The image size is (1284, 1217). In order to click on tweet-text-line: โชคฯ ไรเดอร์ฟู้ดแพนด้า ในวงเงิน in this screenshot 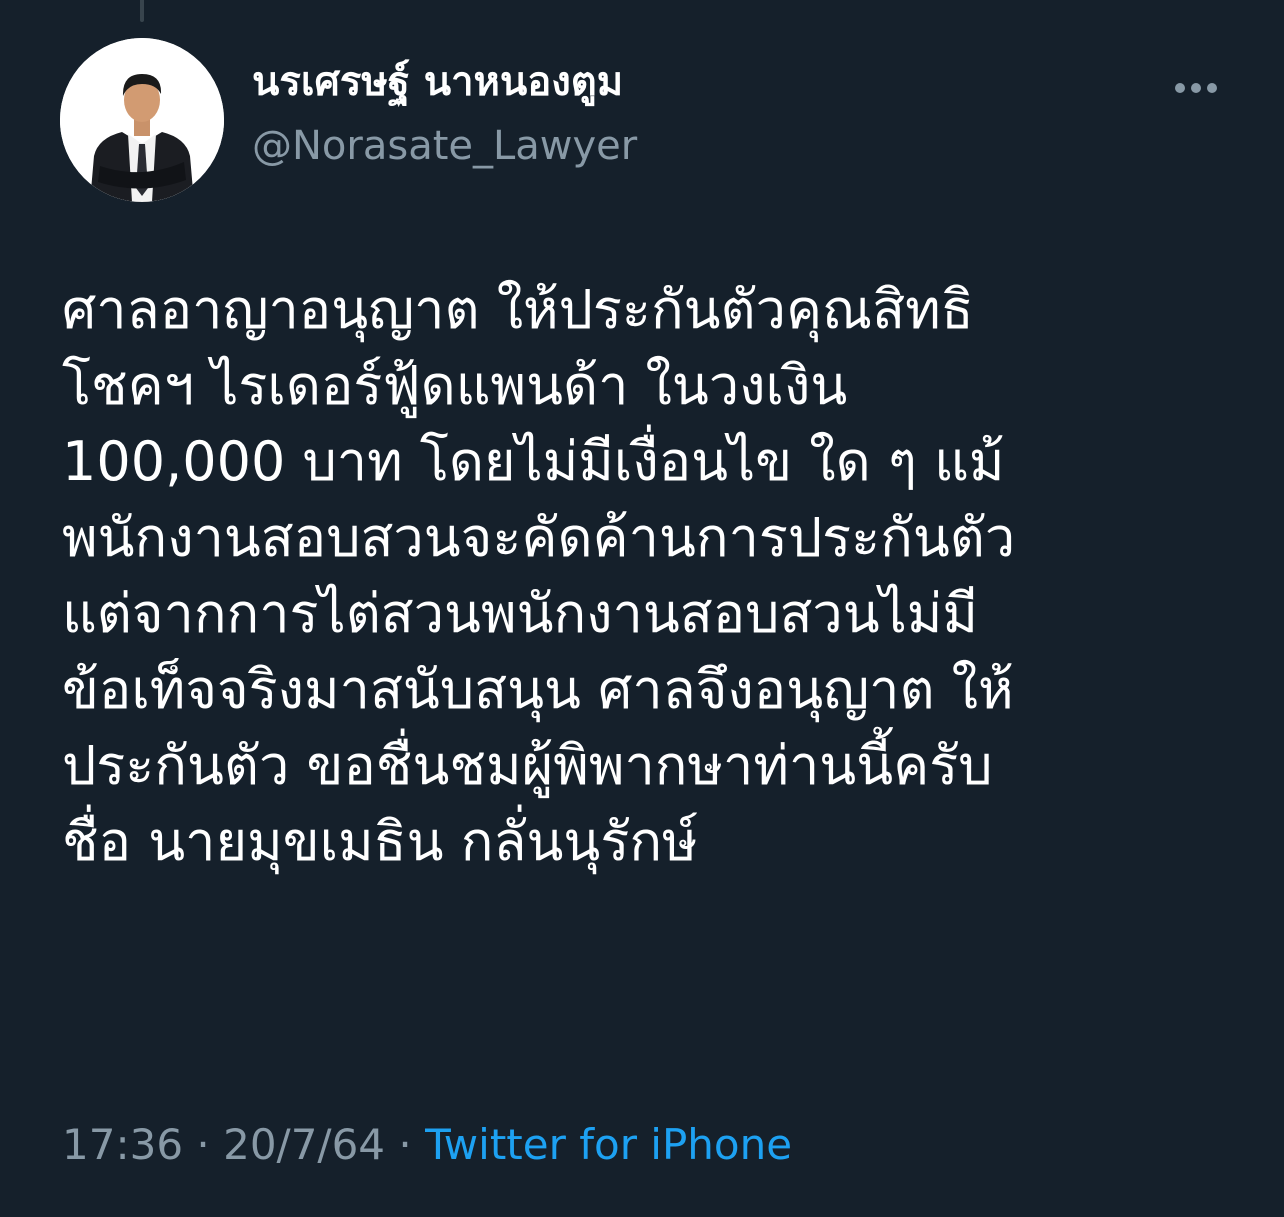, I will do `click(455, 385)`.